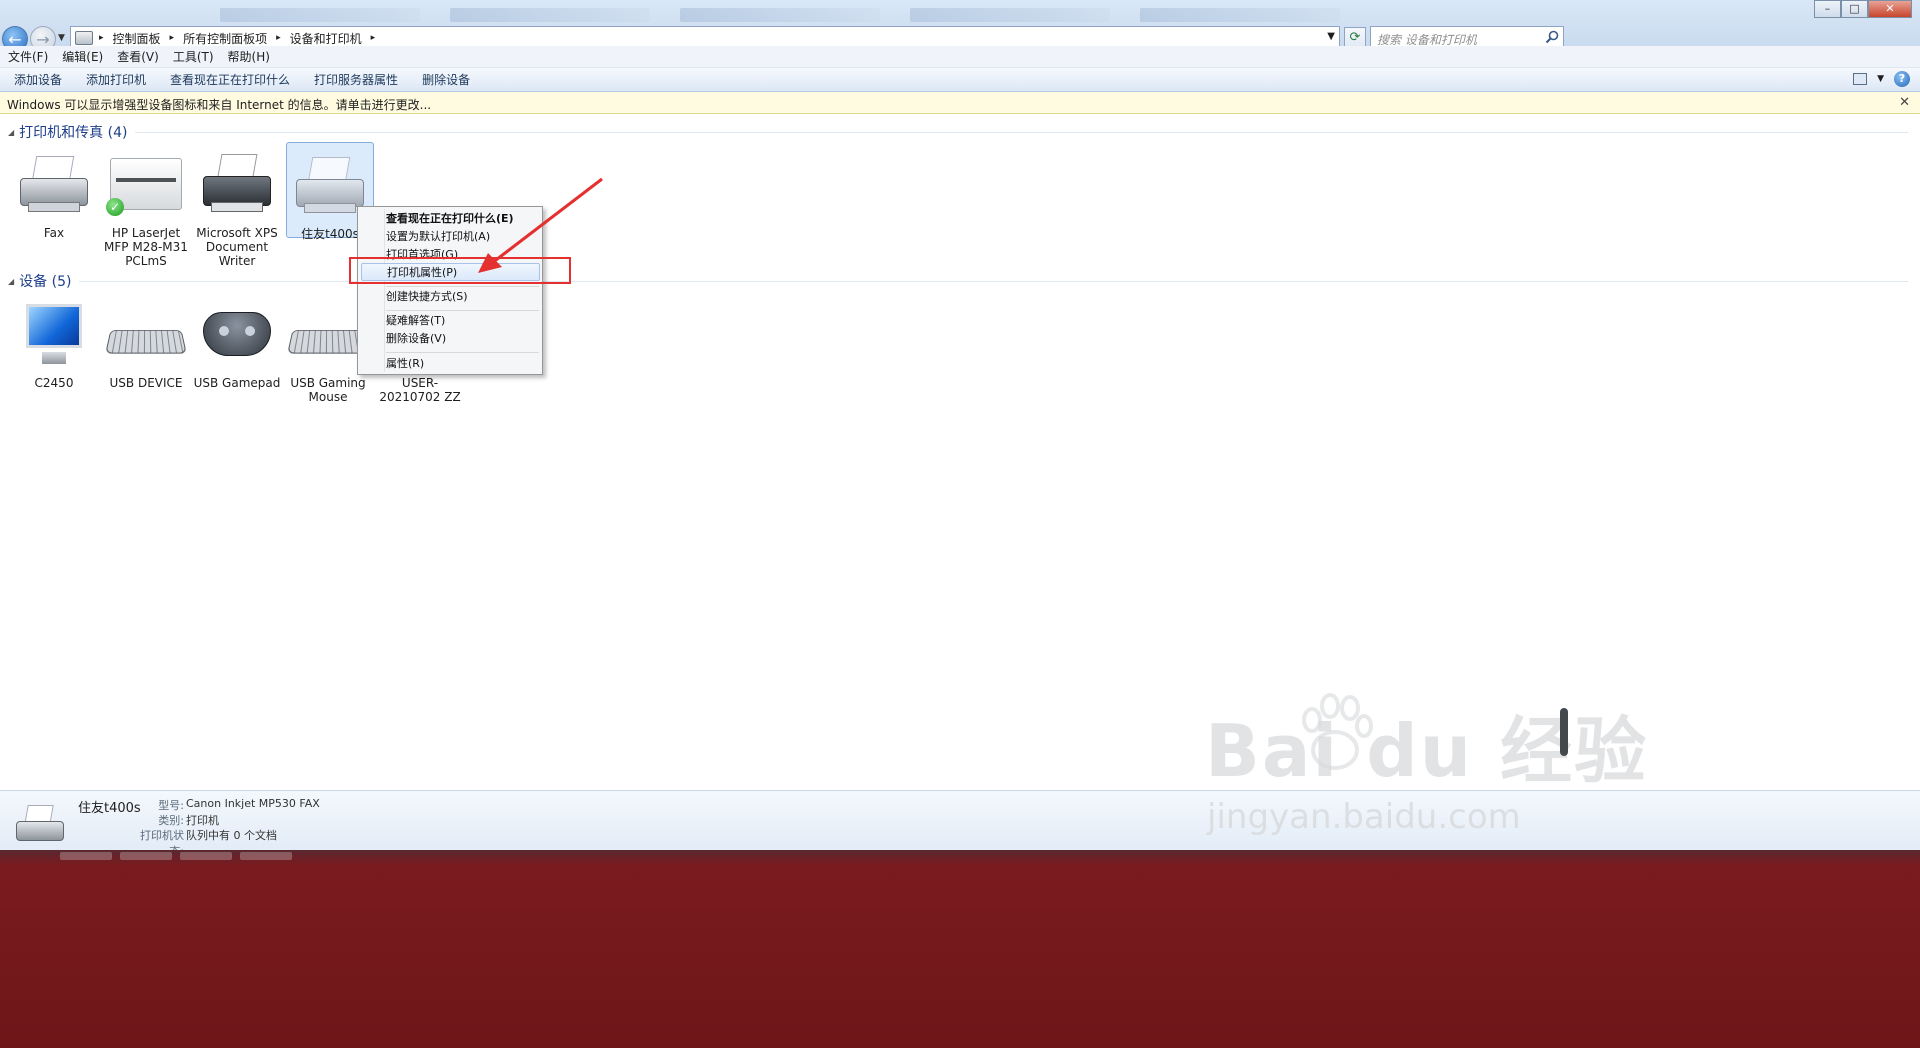  I want to click on remove-device-button: 删除设备, so click(446, 79).